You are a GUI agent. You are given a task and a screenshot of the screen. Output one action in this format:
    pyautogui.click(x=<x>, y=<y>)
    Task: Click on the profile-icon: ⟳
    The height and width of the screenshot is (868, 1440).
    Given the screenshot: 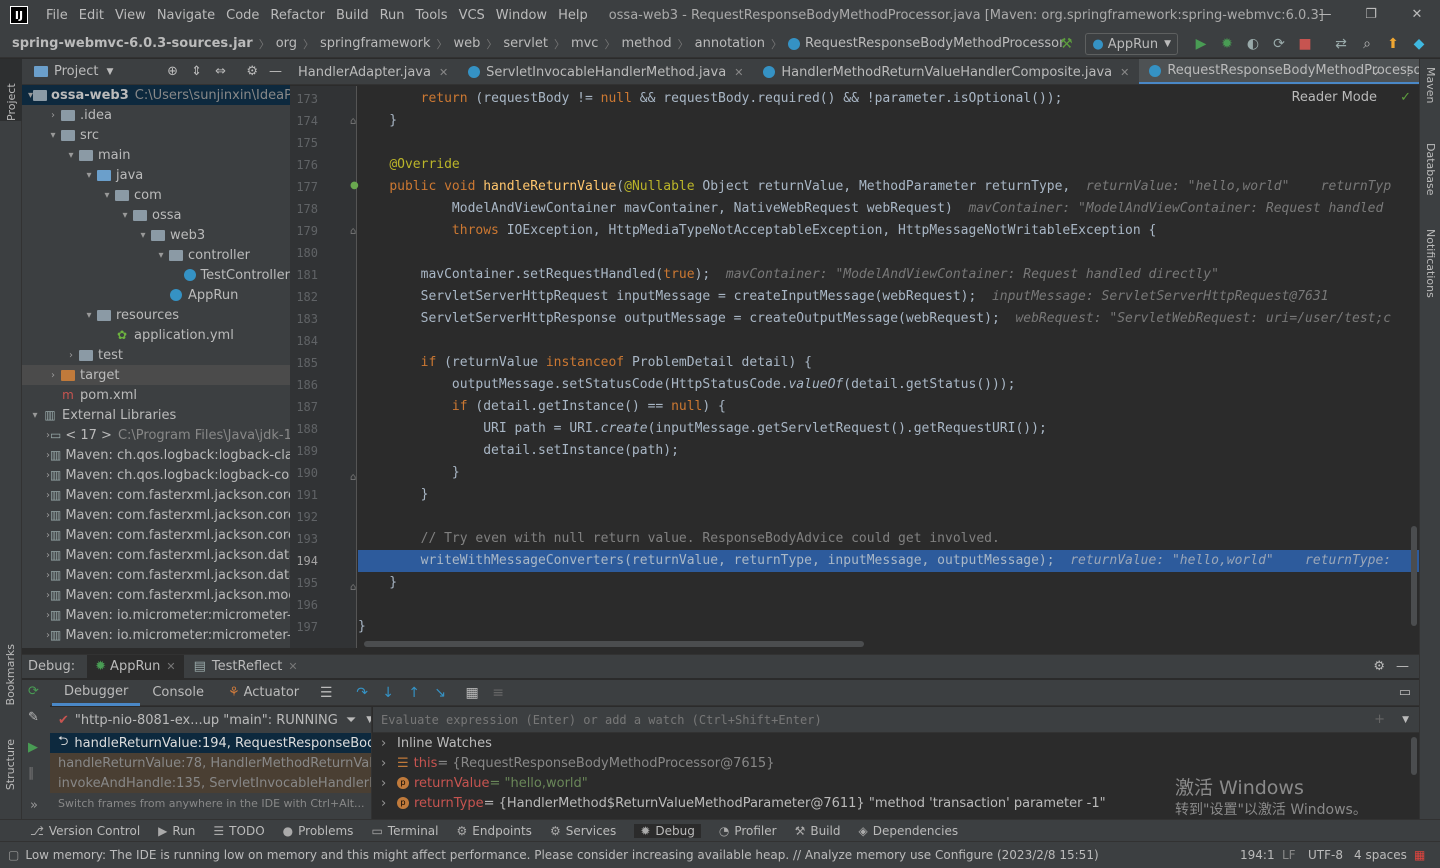 What is the action you would take?
    pyautogui.click(x=1279, y=44)
    